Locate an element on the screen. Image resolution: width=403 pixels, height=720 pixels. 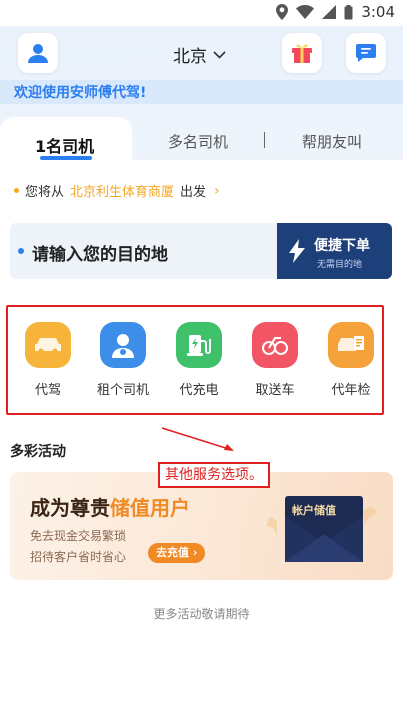
inspection-icon is located at coordinates (351, 345).